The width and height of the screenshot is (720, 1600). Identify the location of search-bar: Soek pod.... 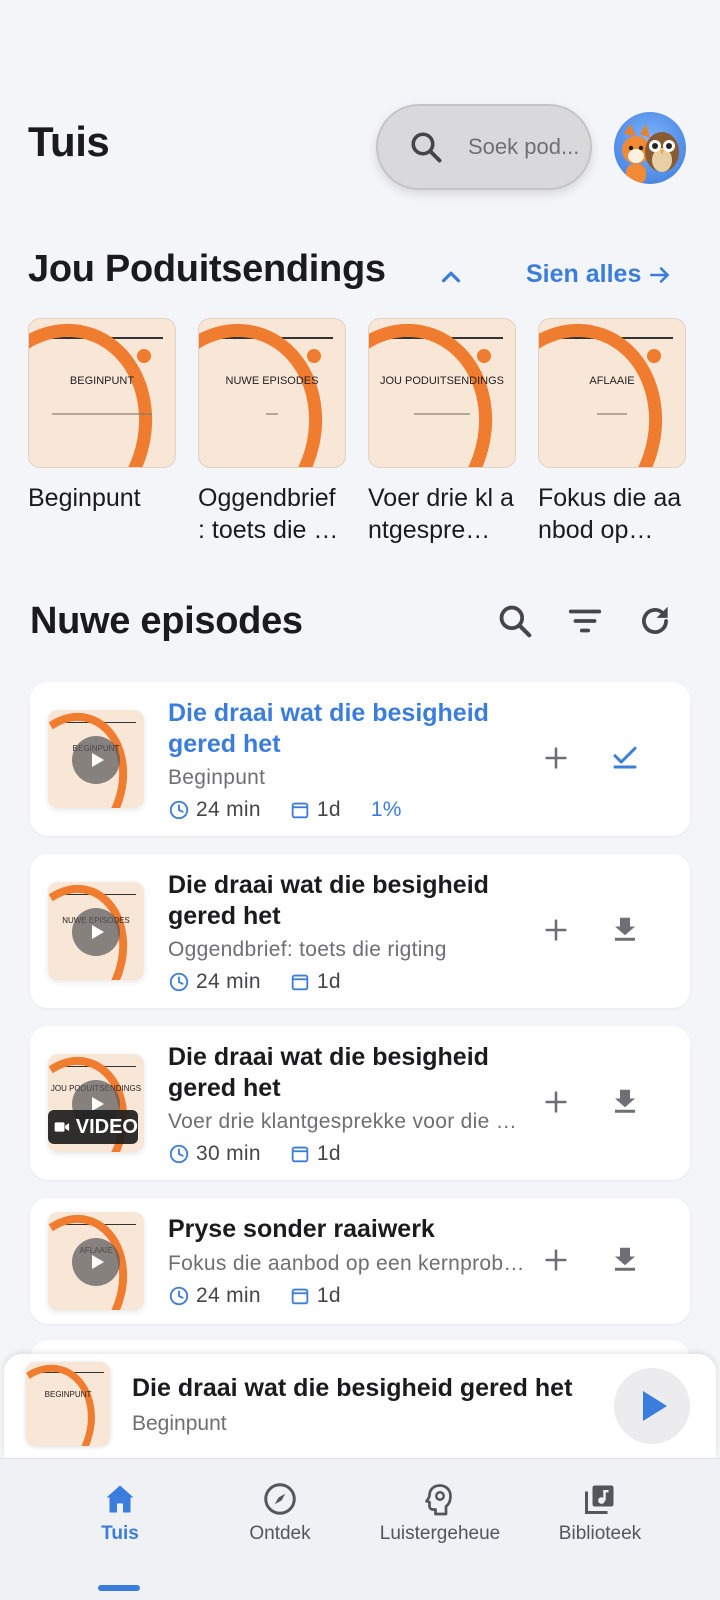
(484, 147).